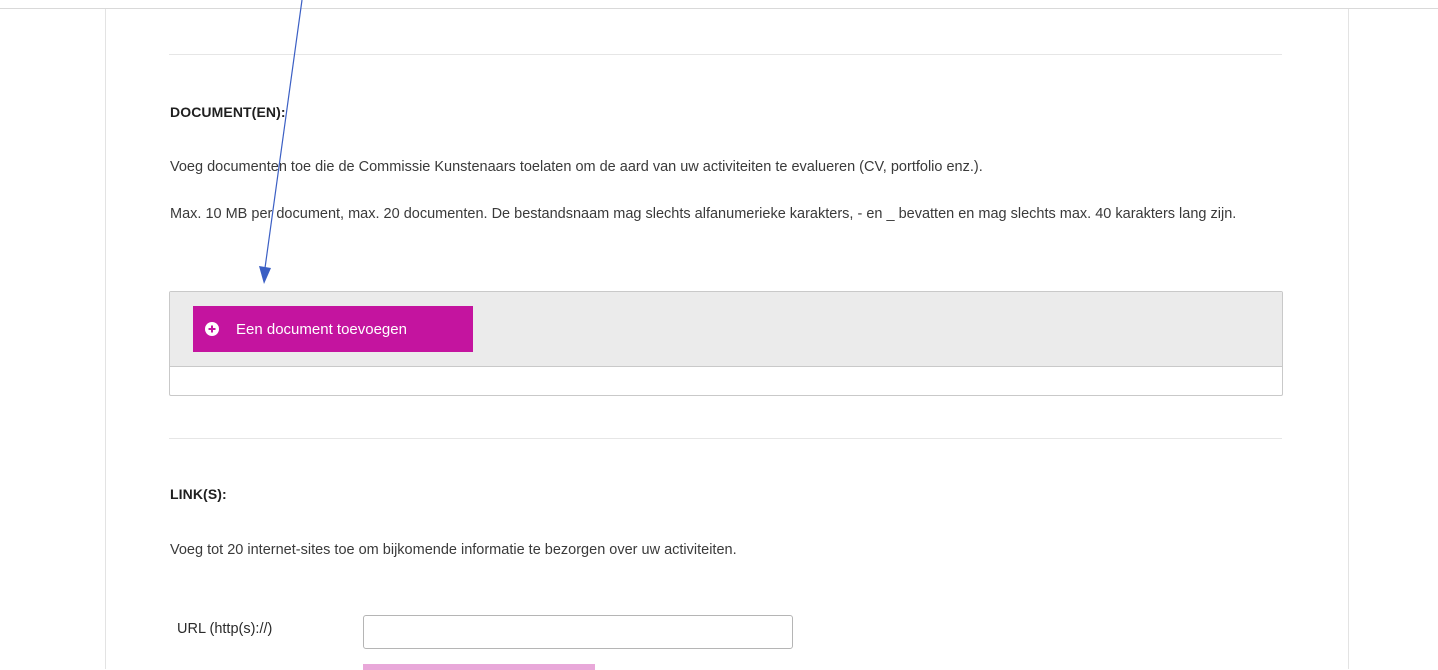  I want to click on url-input, so click(578, 632).